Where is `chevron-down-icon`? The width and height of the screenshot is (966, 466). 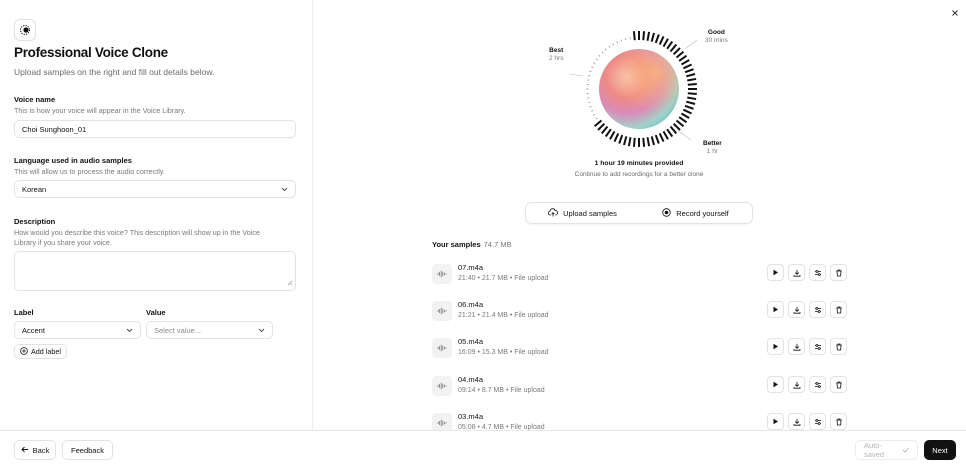
chevron-down-icon is located at coordinates (129, 330).